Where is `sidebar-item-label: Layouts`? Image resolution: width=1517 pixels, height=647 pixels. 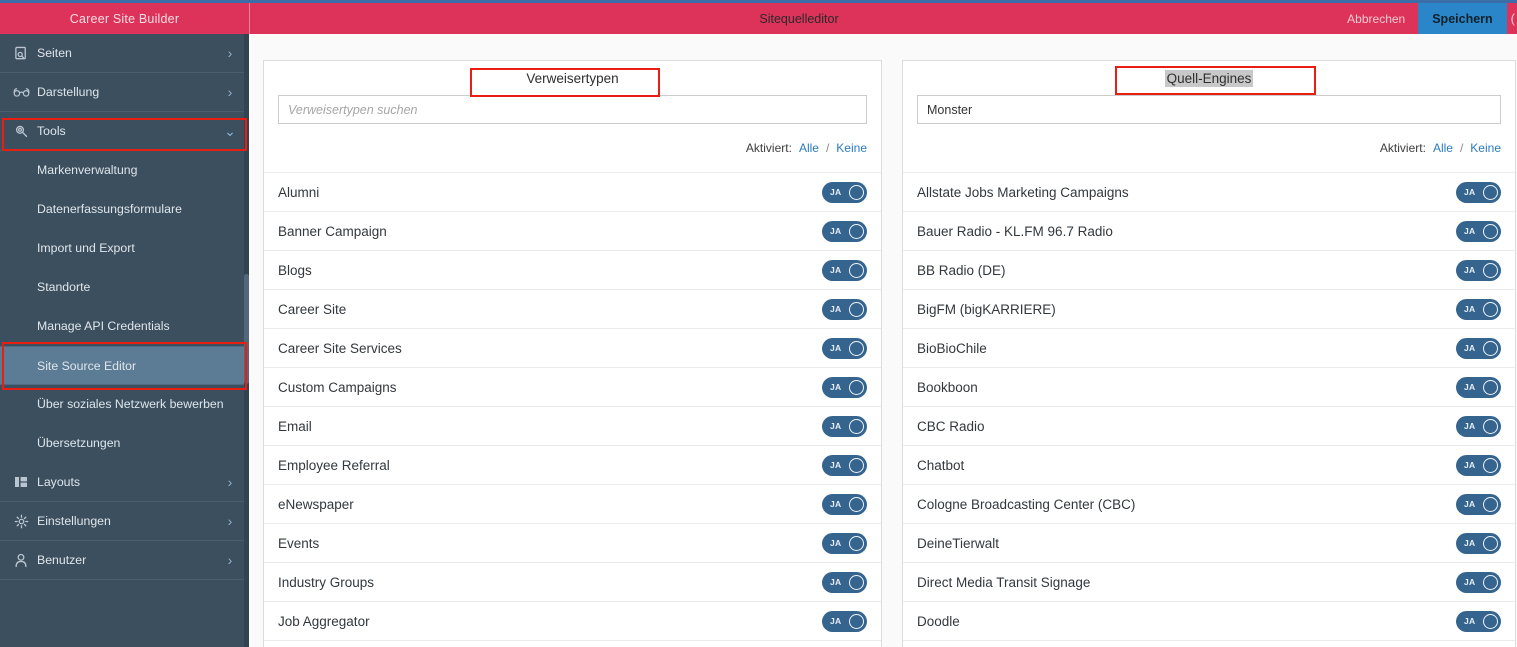 sidebar-item-label: Layouts is located at coordinates (59, 482).